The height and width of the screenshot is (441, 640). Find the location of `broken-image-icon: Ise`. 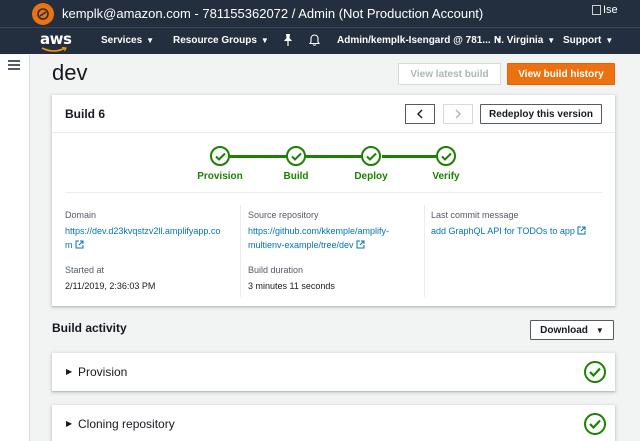

broken-image-icon: Ise is located at coordinates (605, 10).